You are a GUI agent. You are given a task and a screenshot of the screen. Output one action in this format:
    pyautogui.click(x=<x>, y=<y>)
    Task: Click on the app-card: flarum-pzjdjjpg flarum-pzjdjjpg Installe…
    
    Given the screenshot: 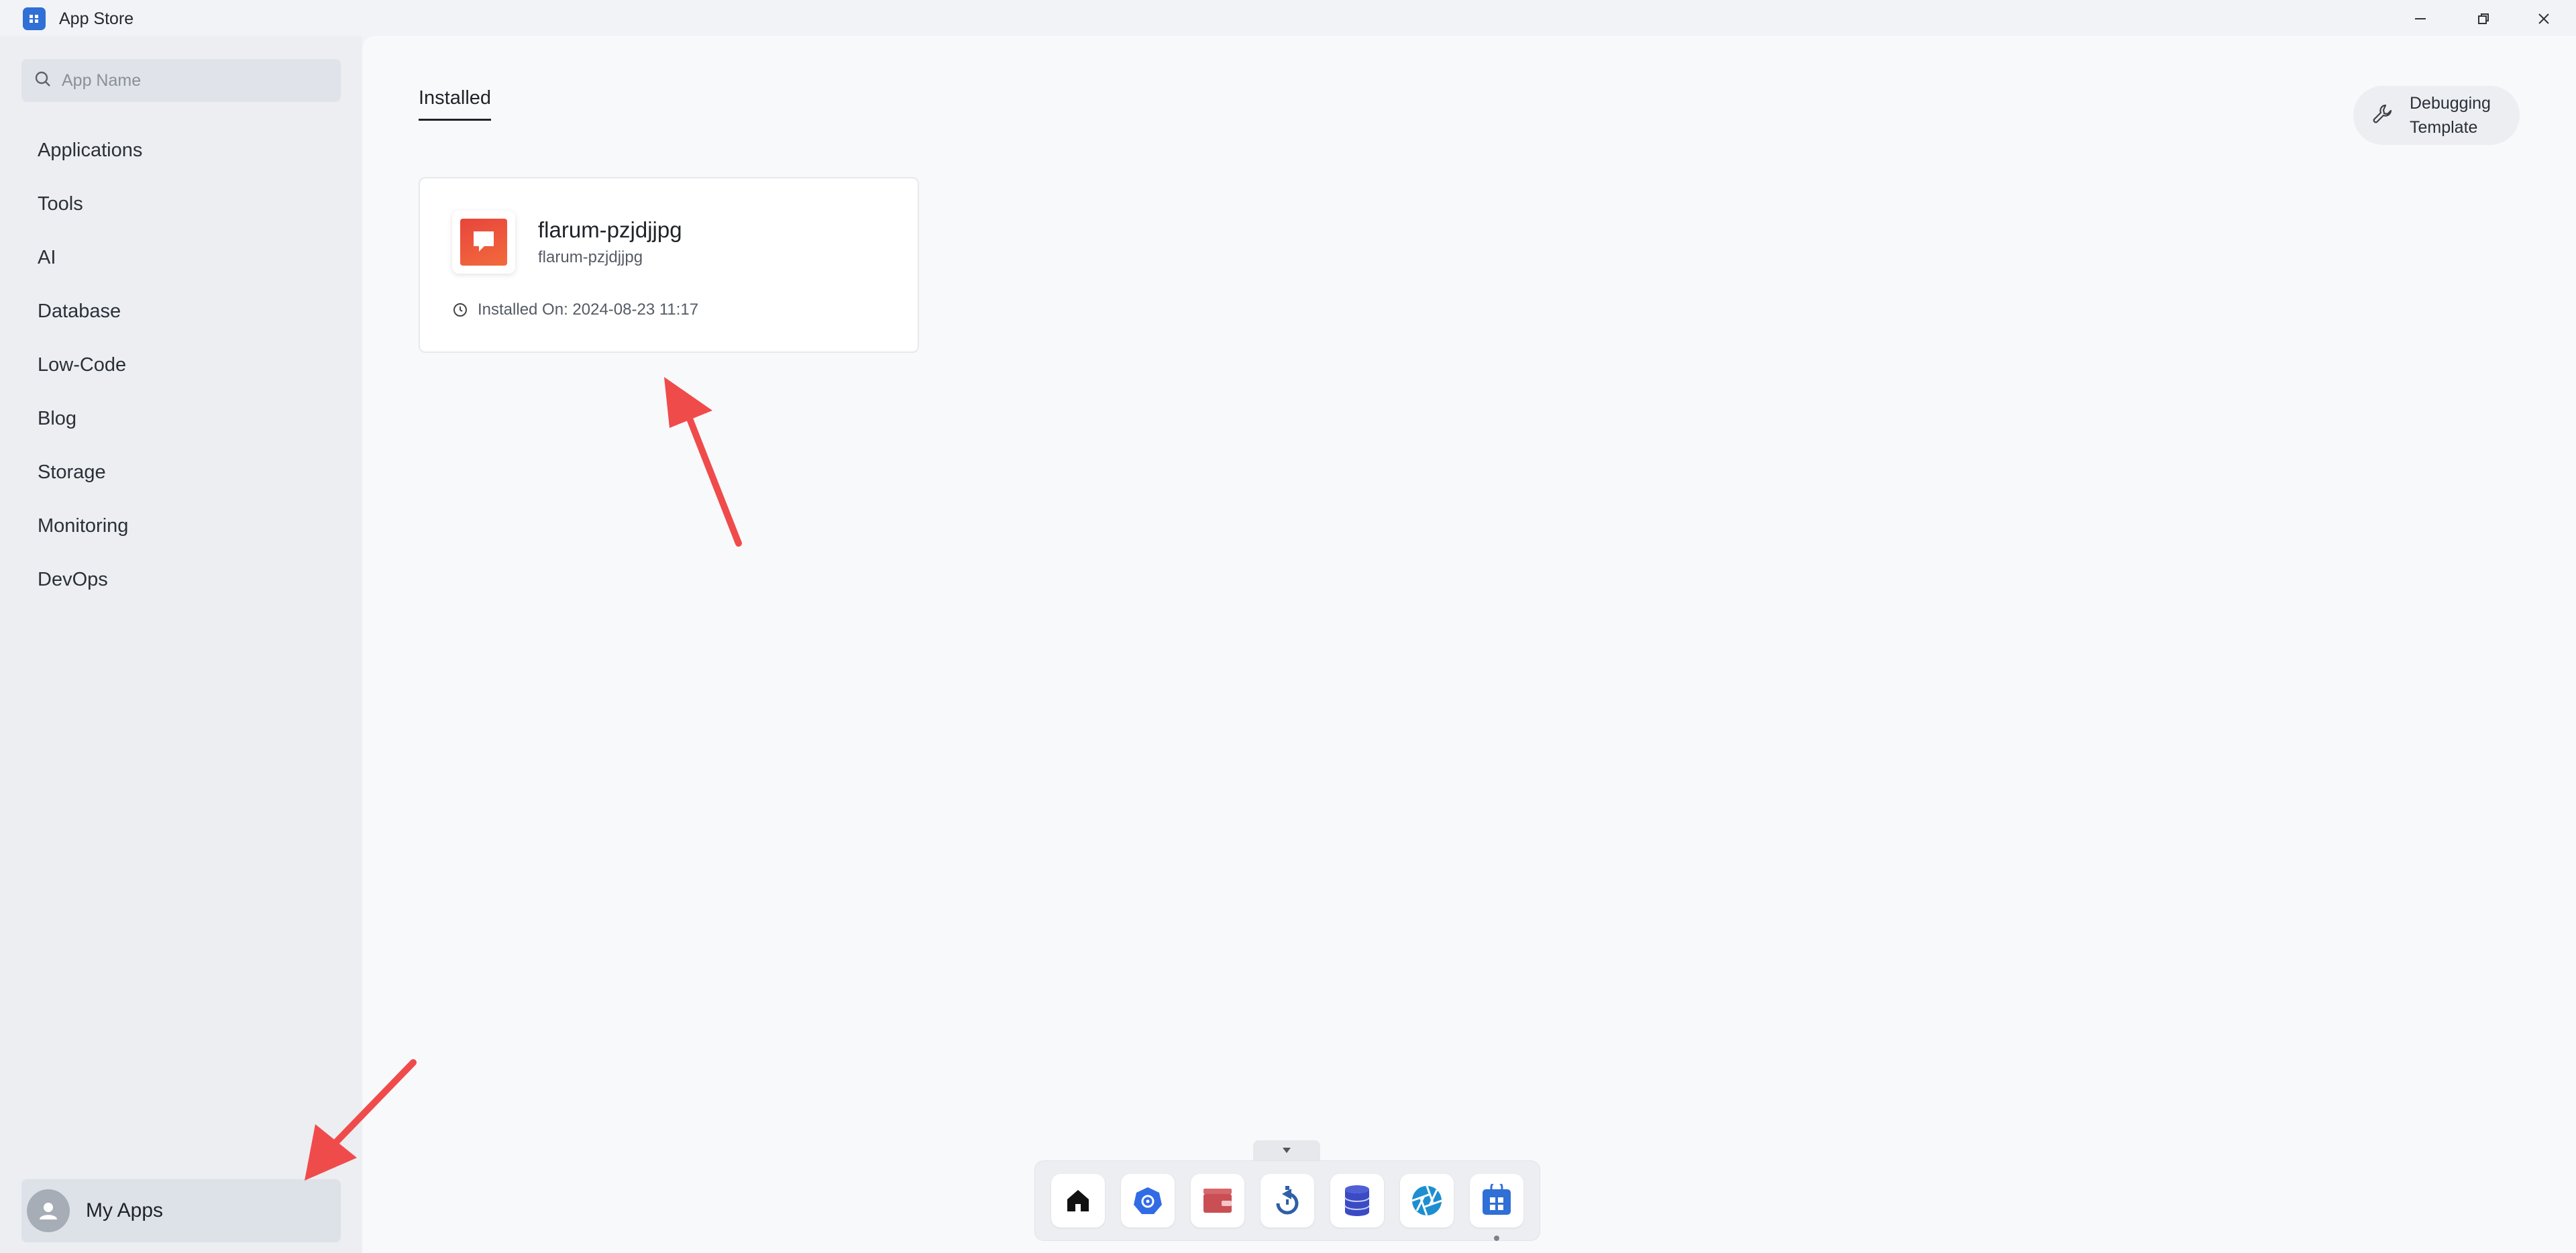 What is the action you would take?
    pyautogui.click(x=669, y=265)
    